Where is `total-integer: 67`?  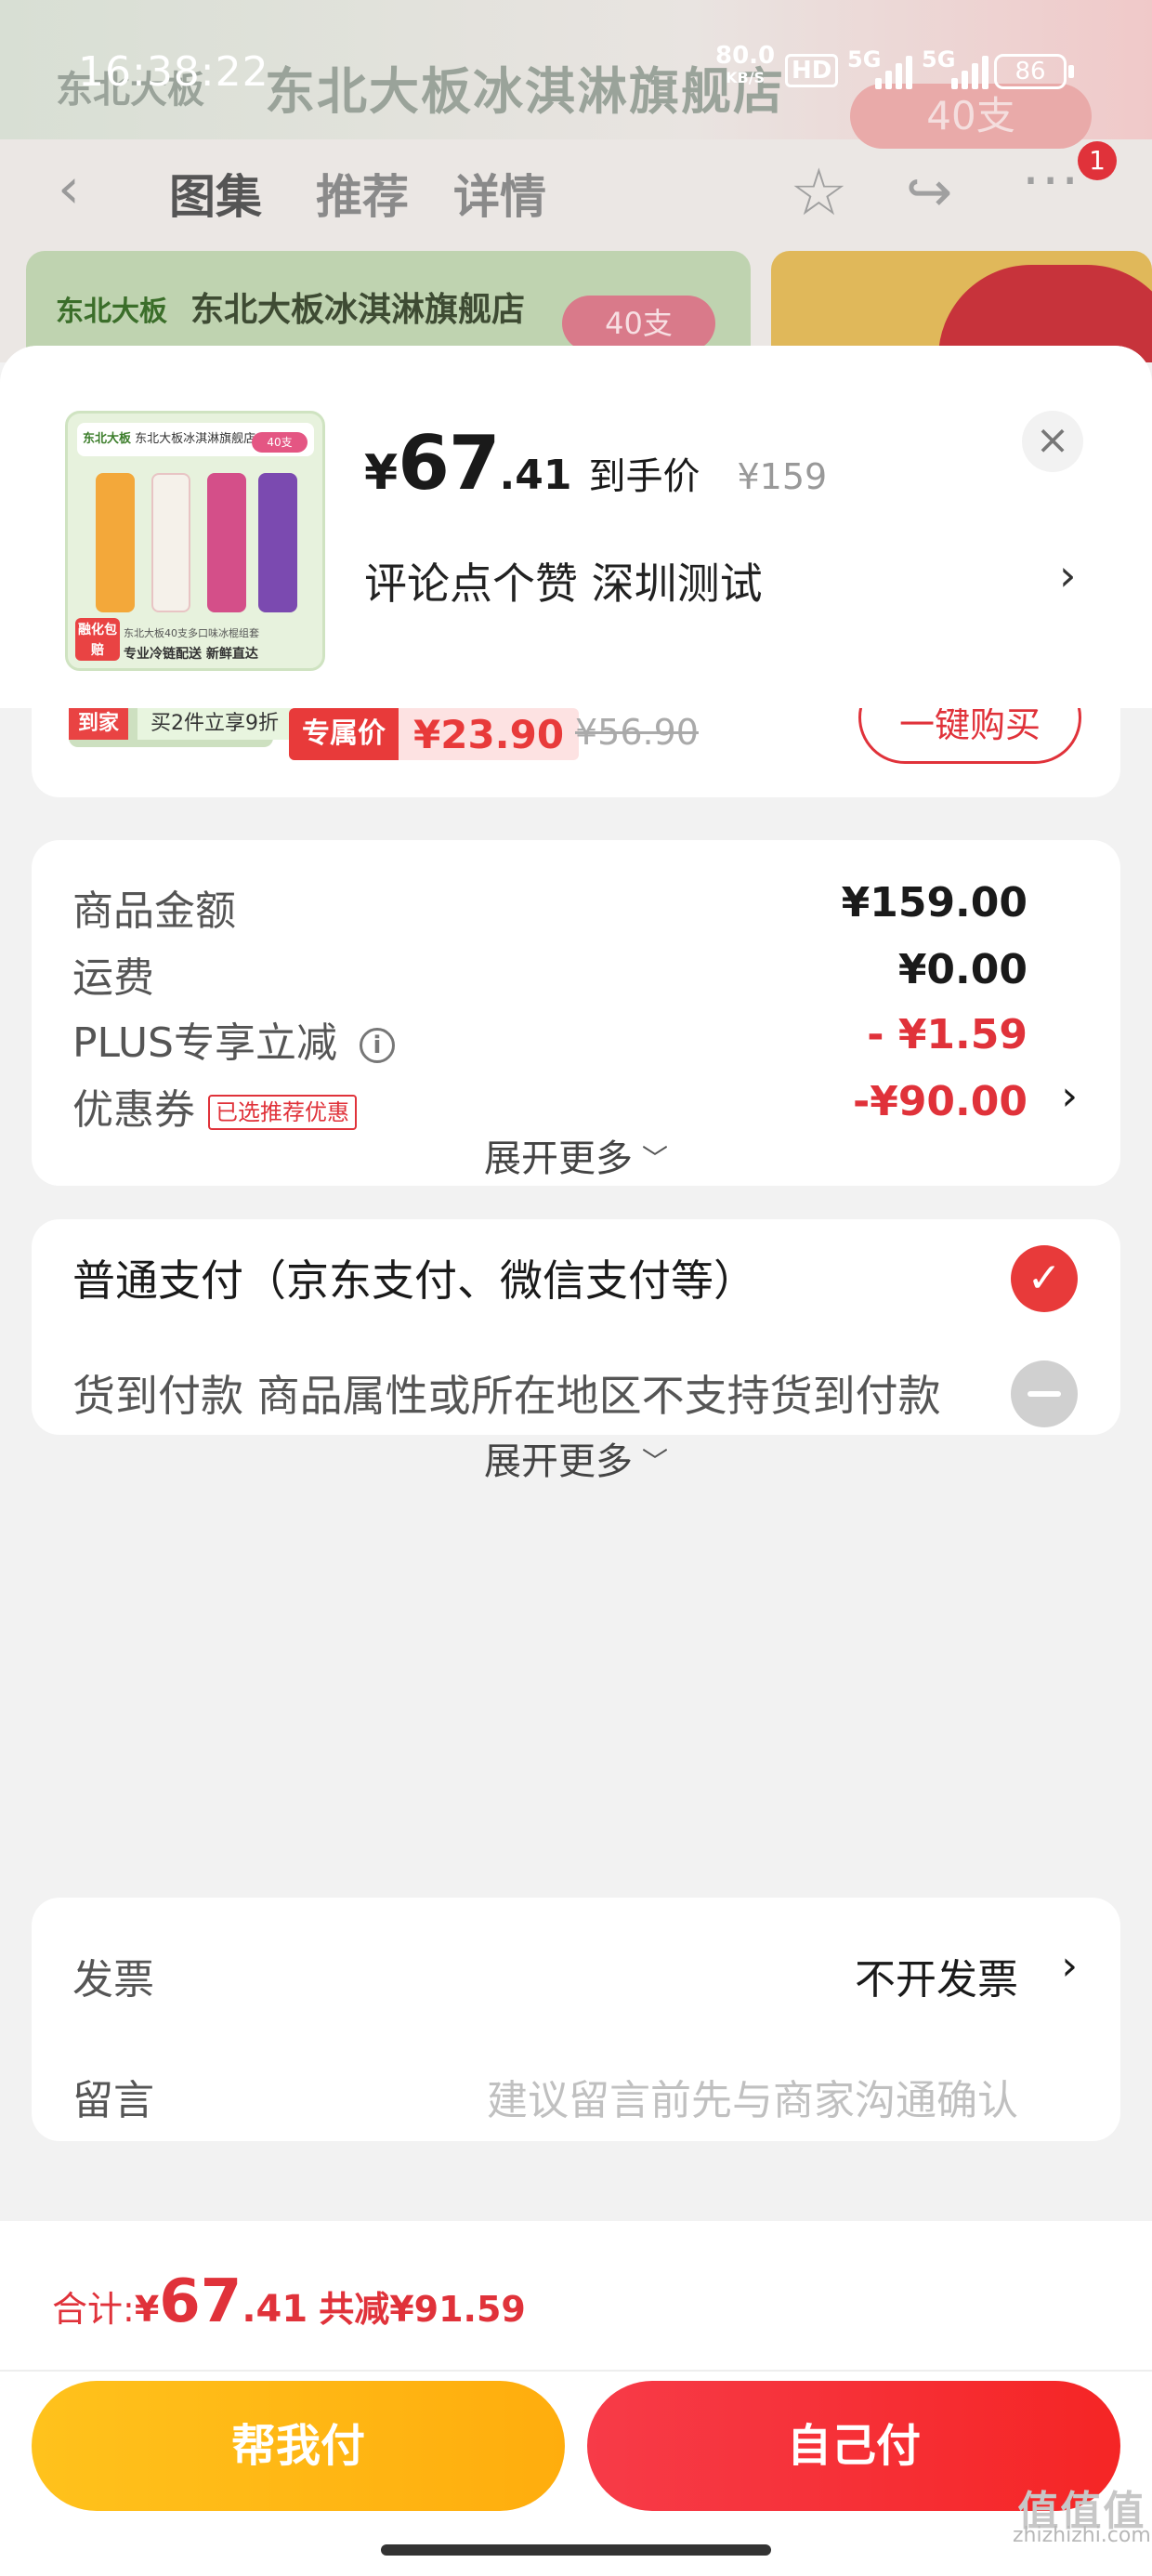 total-integer: 67 is located at coordinates (200, 2301).